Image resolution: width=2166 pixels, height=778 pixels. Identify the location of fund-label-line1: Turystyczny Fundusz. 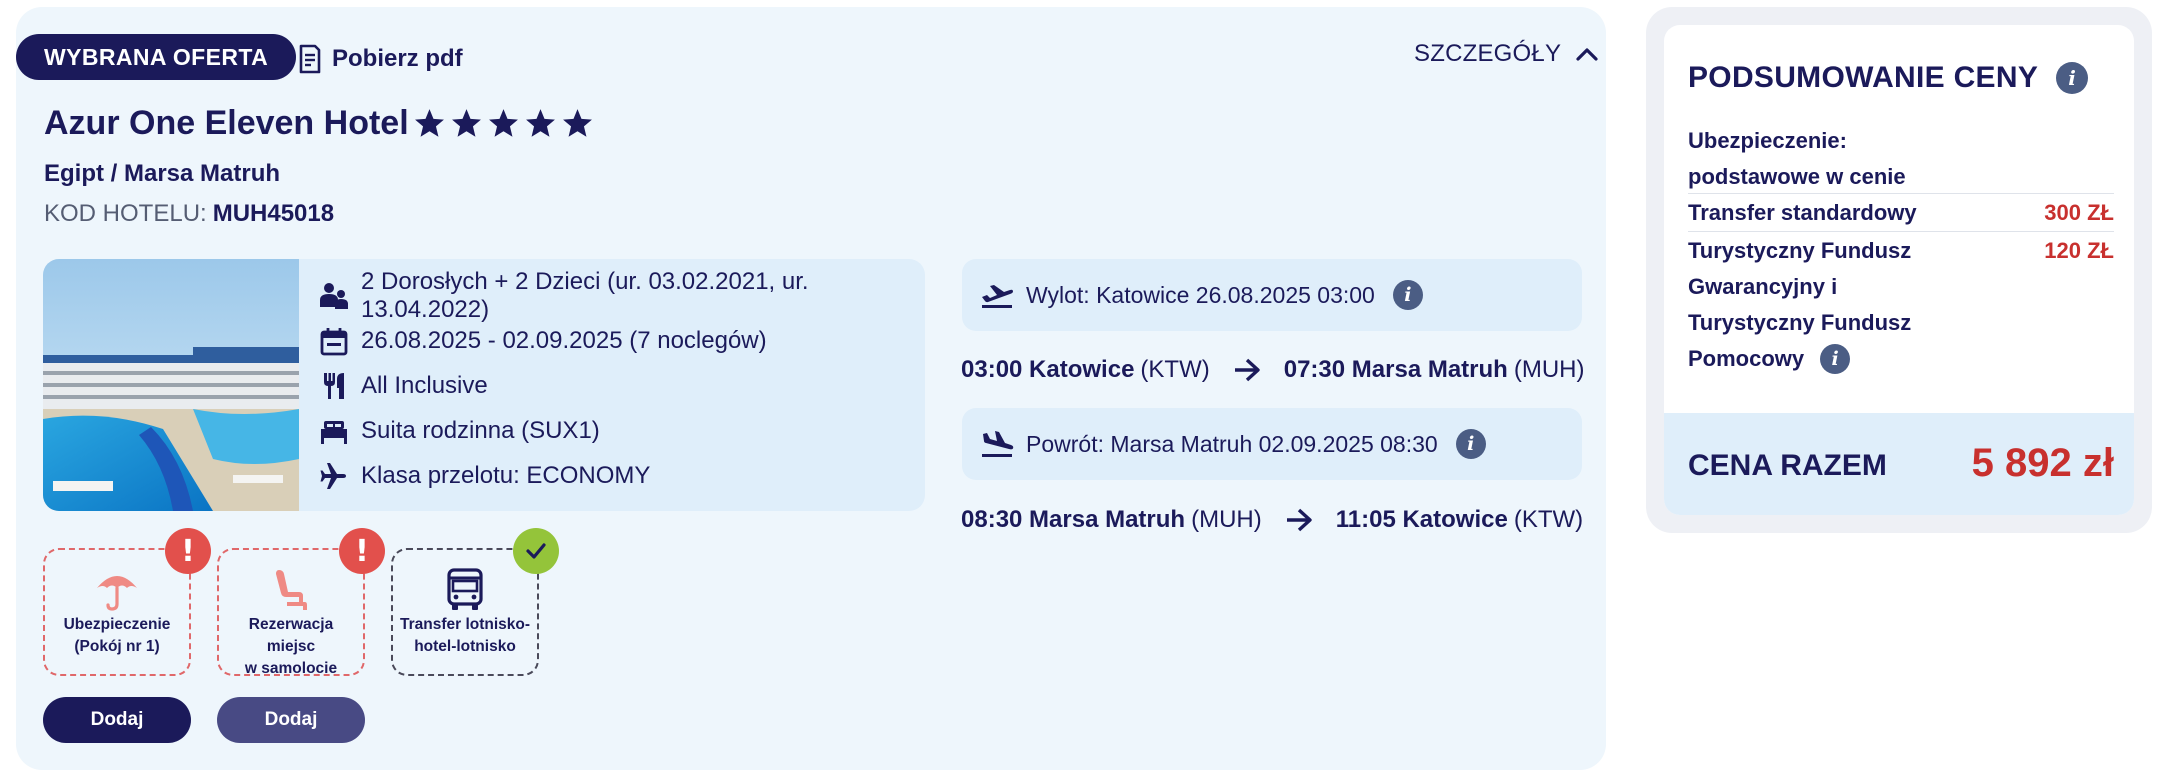
(1800, 250).